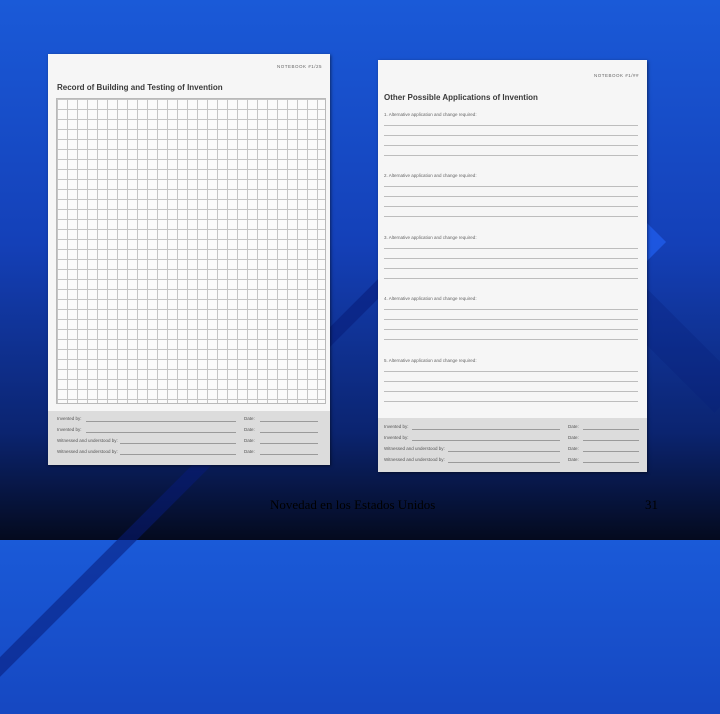  What do you see at coordinates (461, 97) in the screenshot?
I see `right-page-title: Other Possible Applications of Invention` at bounding box center [461, 97].